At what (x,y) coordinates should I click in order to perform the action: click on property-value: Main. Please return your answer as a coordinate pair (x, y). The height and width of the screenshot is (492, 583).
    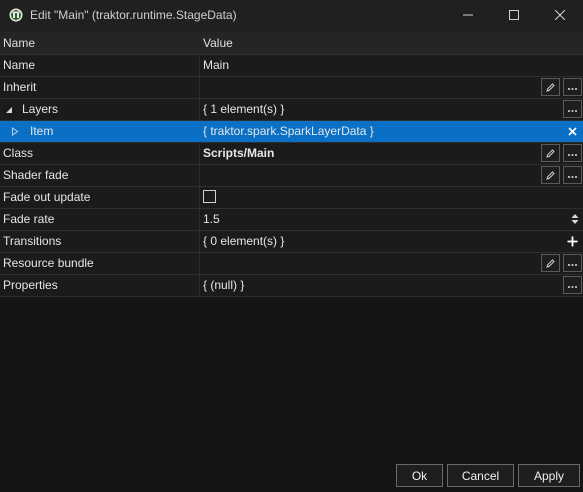
    Looking at the image, I should click on (216, 65).